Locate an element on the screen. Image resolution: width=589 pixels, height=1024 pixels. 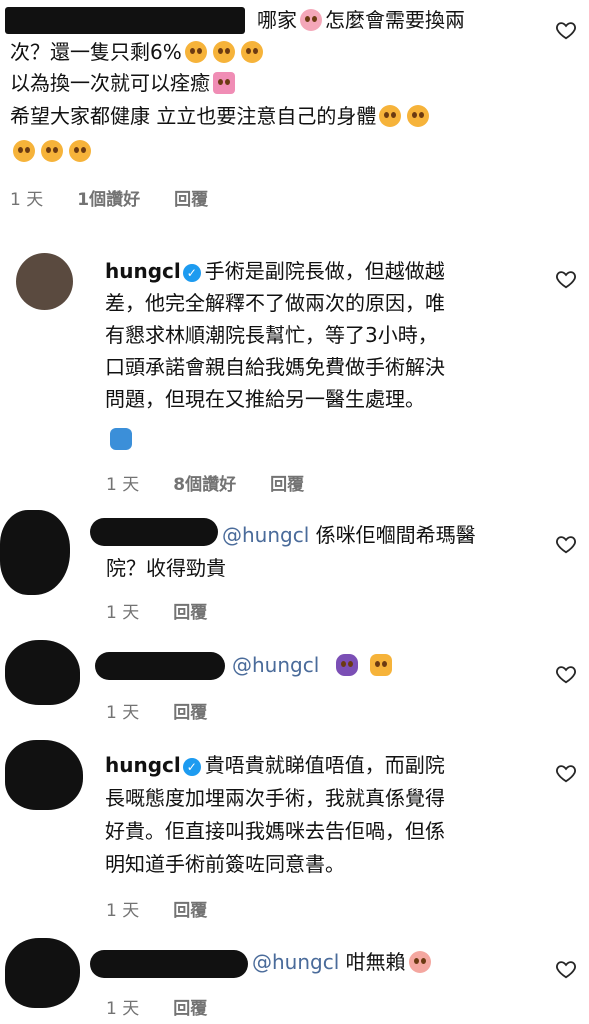
comment-text: 差，他完全解釋不了做兩次的原因，唯 is located at coordinates (275, 303).